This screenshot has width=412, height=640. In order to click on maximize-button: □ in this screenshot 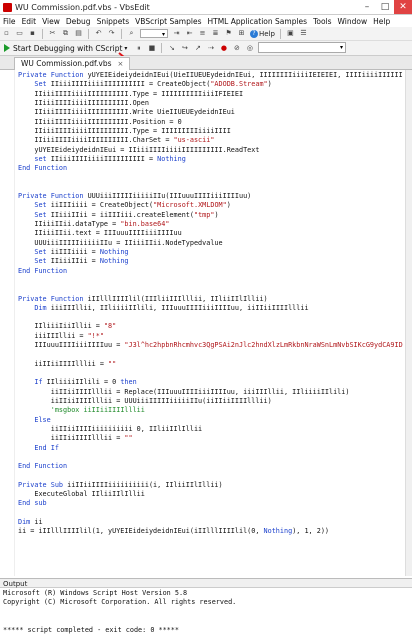, I will do `click(385, 7)`.